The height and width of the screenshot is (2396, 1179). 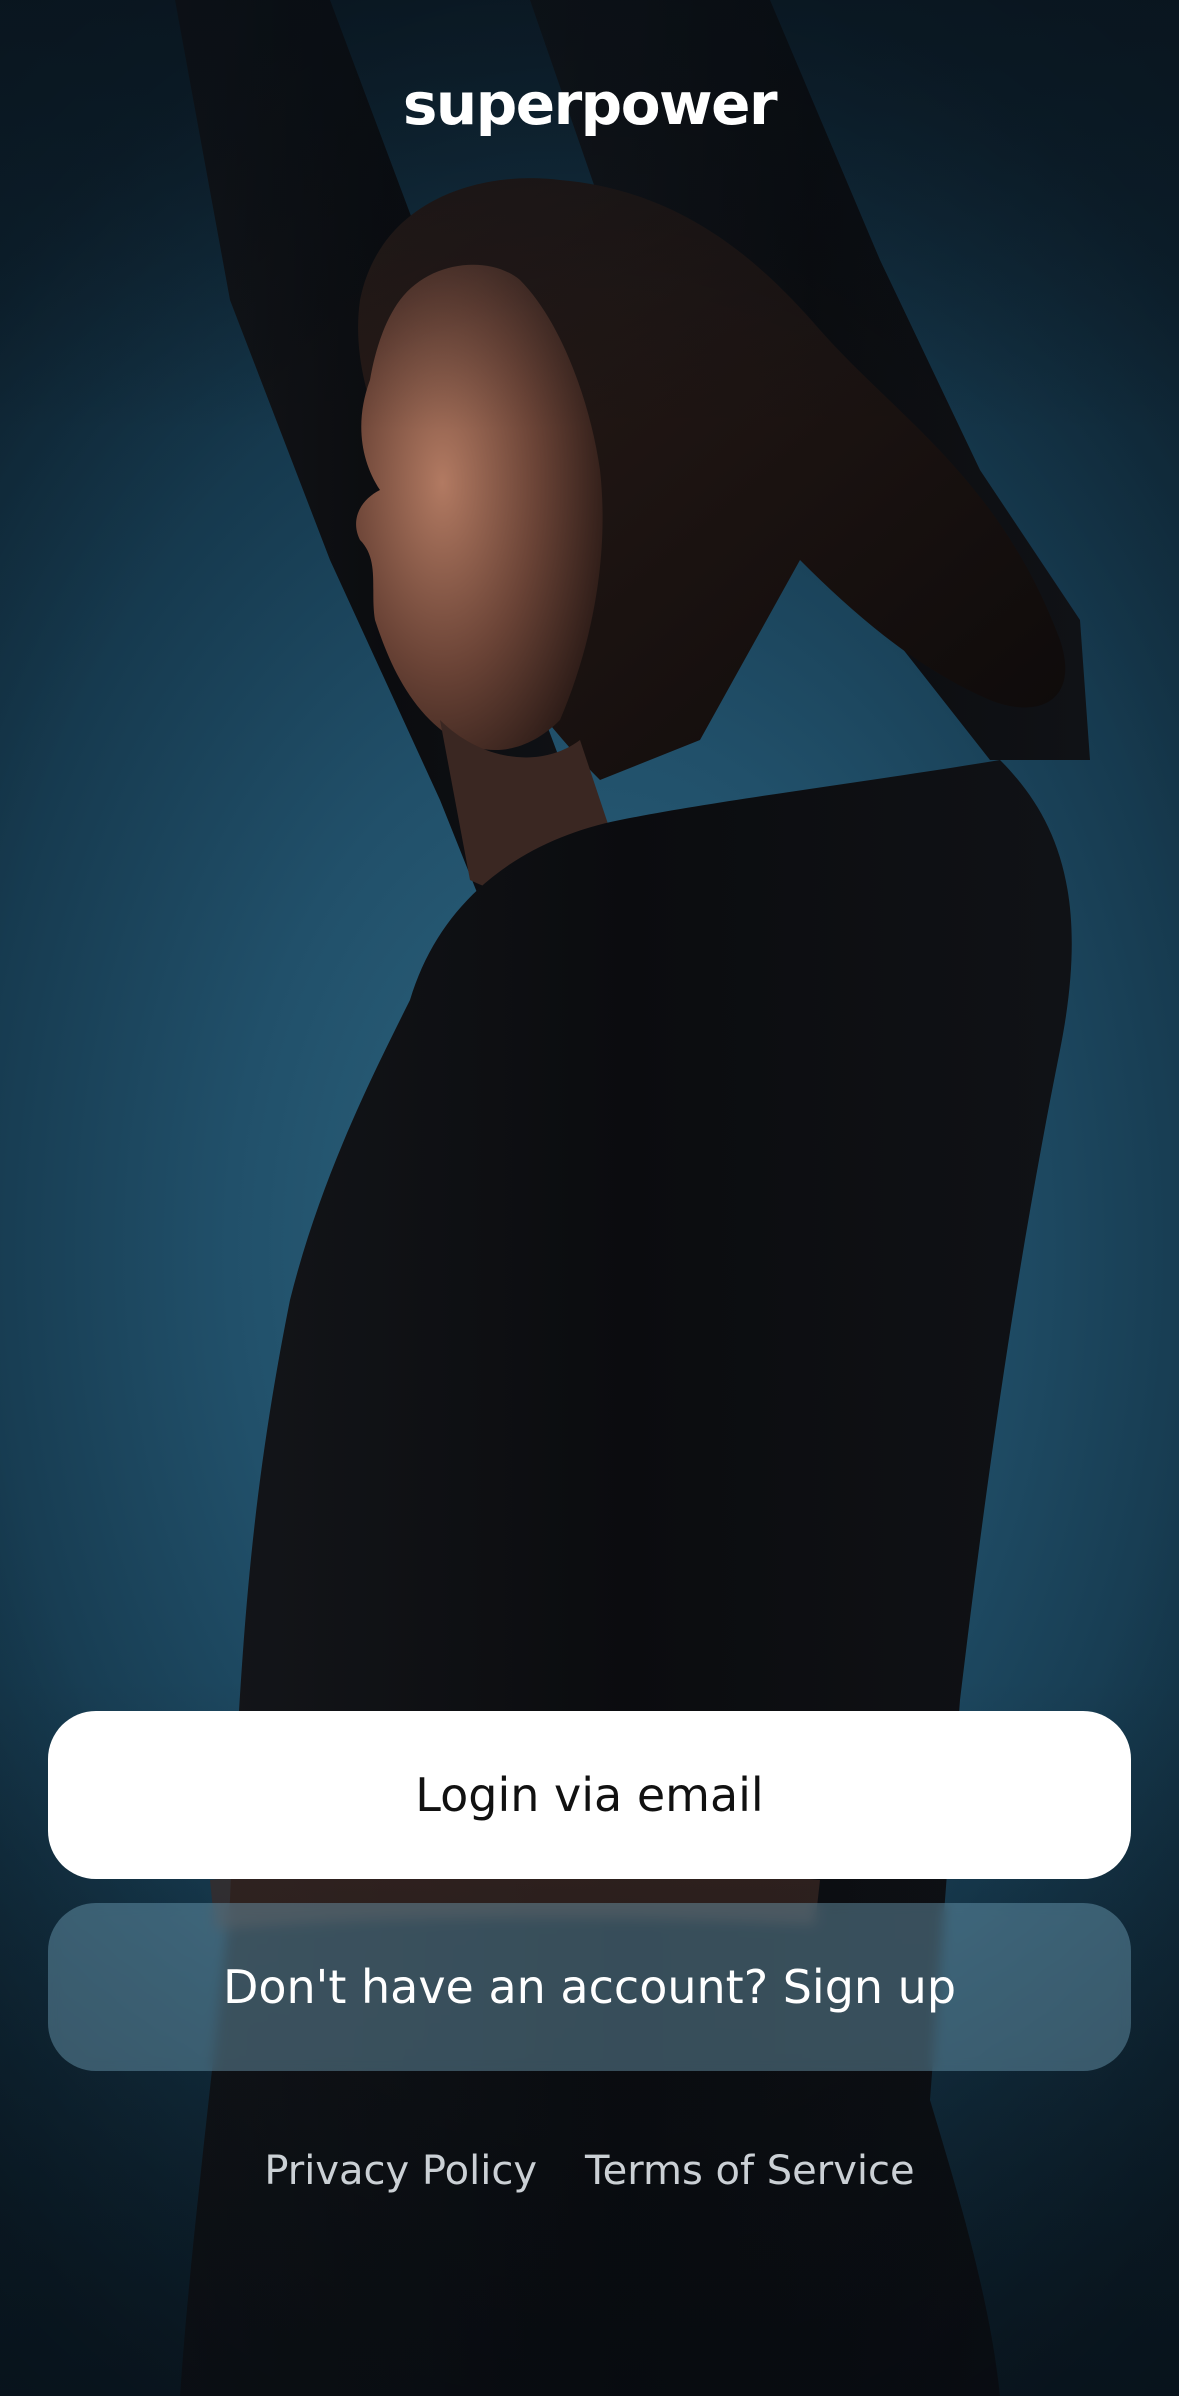 I want to click on app-logo: superpower, so click(x=590, y=104).